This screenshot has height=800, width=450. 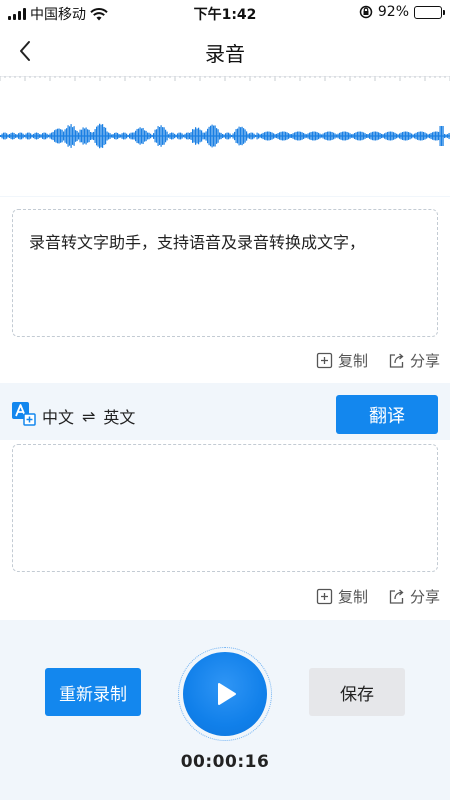 What do you see at coordinates (414, 596) in the screenshot?
I see `translation-share-button: 分享` at bounding box center [414, 596].